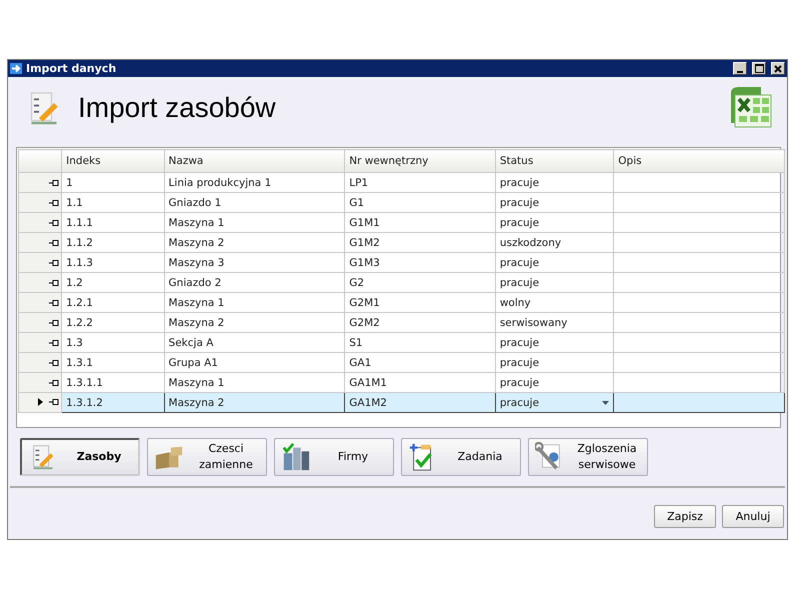 The height and width of the screenshot is (600, 800). Describe the element at coordinates (177, 108) in the screenshot. I see `page-title: Import zasobów` at that location.